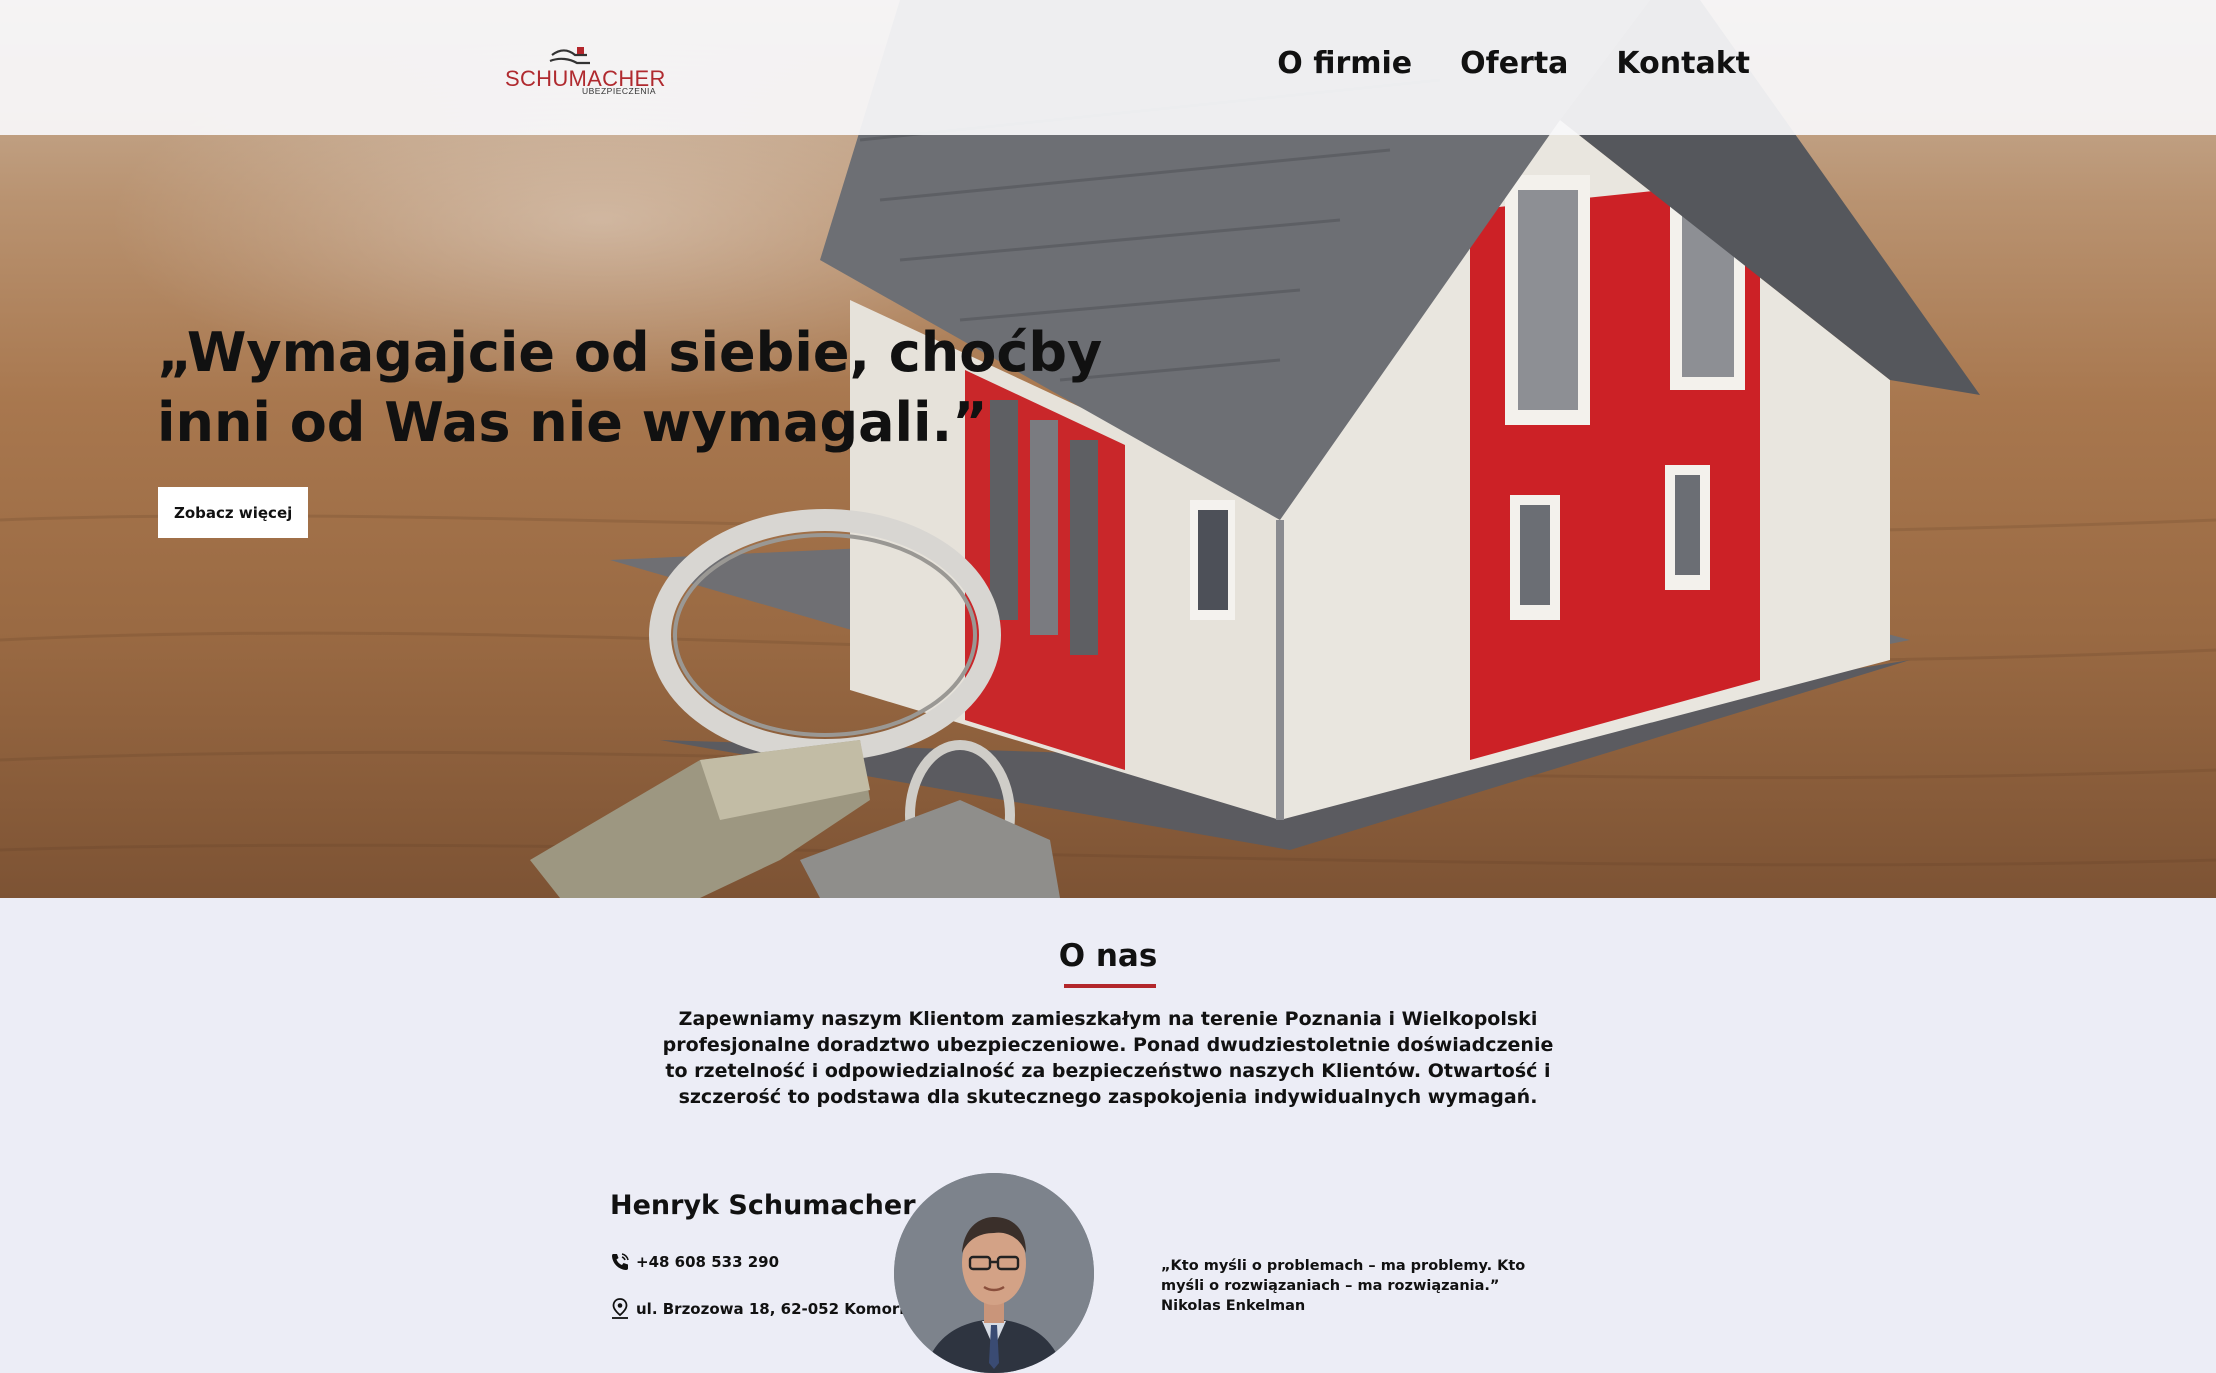  I want to click on nav-item-o-firmie: O firmie, so click(1344, 63).